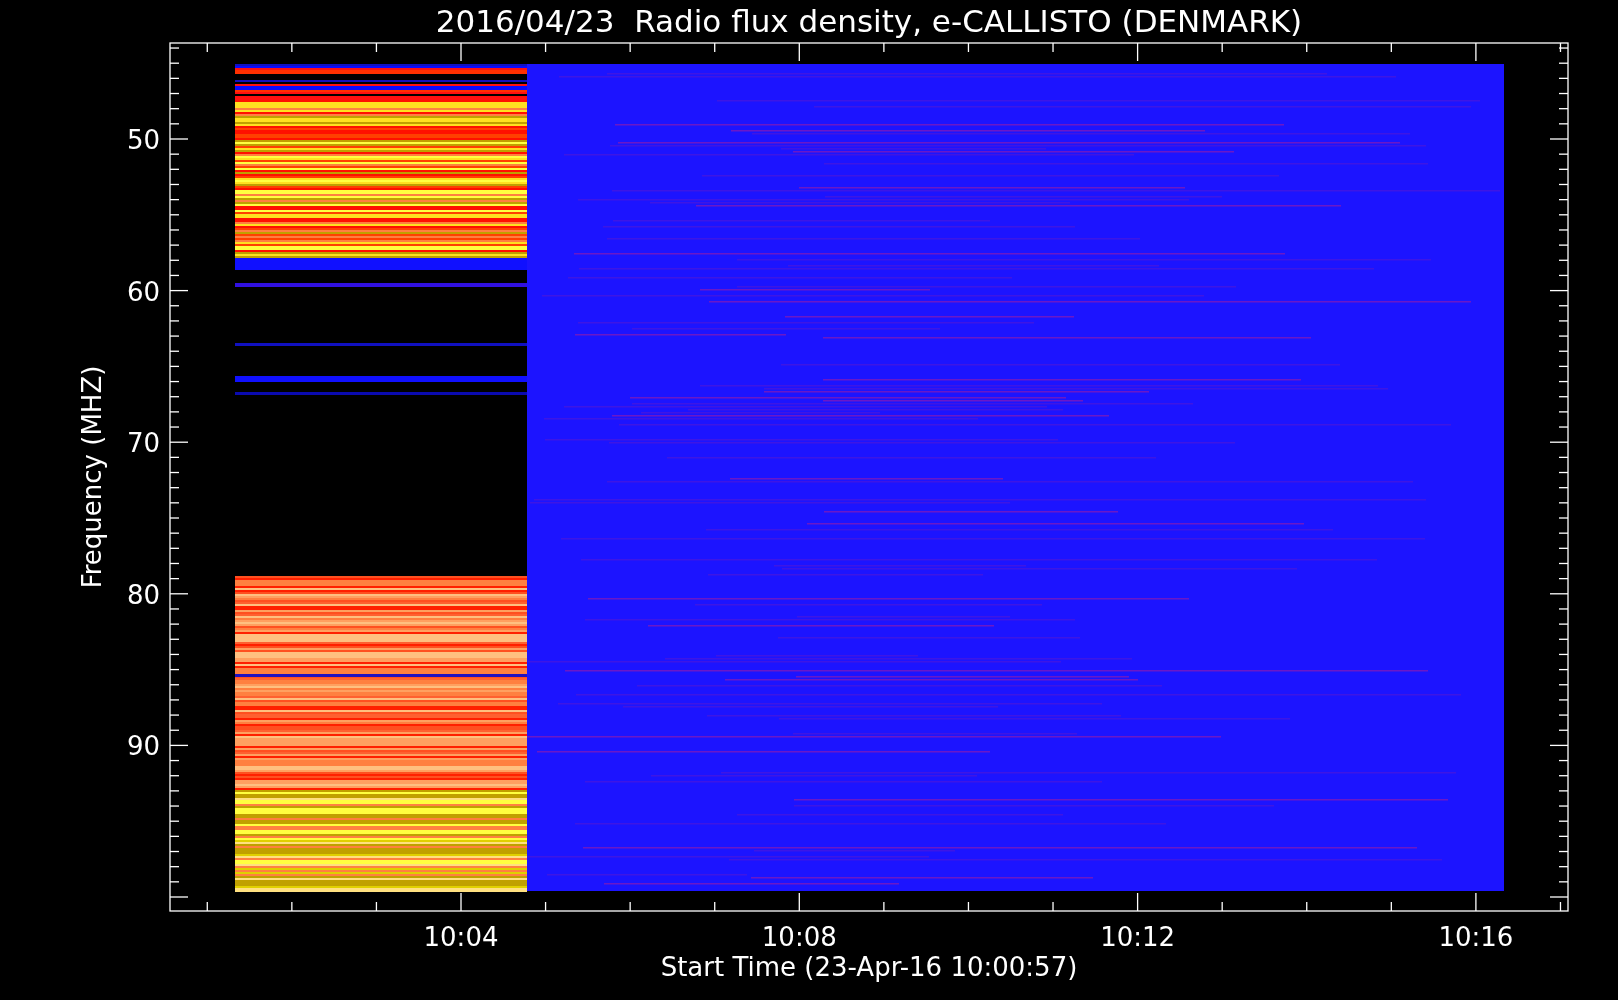 The width and height of the screenshot is (1618, 1000). Describe the element at coordinates (1476, 937) in the screenshot. I see `tick-label: 10:16` at that location.